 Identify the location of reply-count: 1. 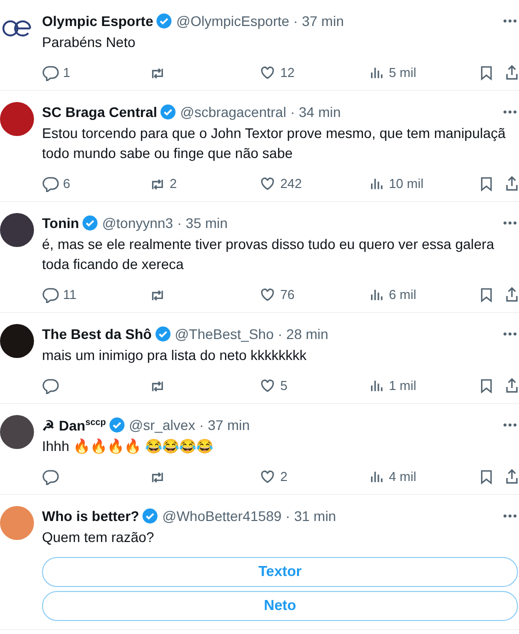
(66, 72).